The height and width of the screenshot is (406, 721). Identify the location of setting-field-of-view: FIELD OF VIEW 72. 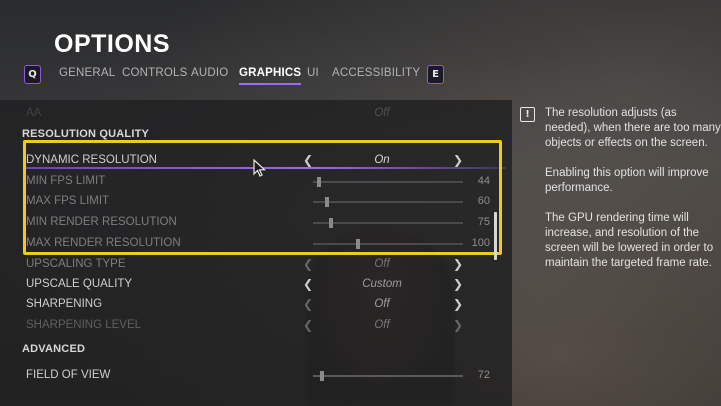
(256, 376).